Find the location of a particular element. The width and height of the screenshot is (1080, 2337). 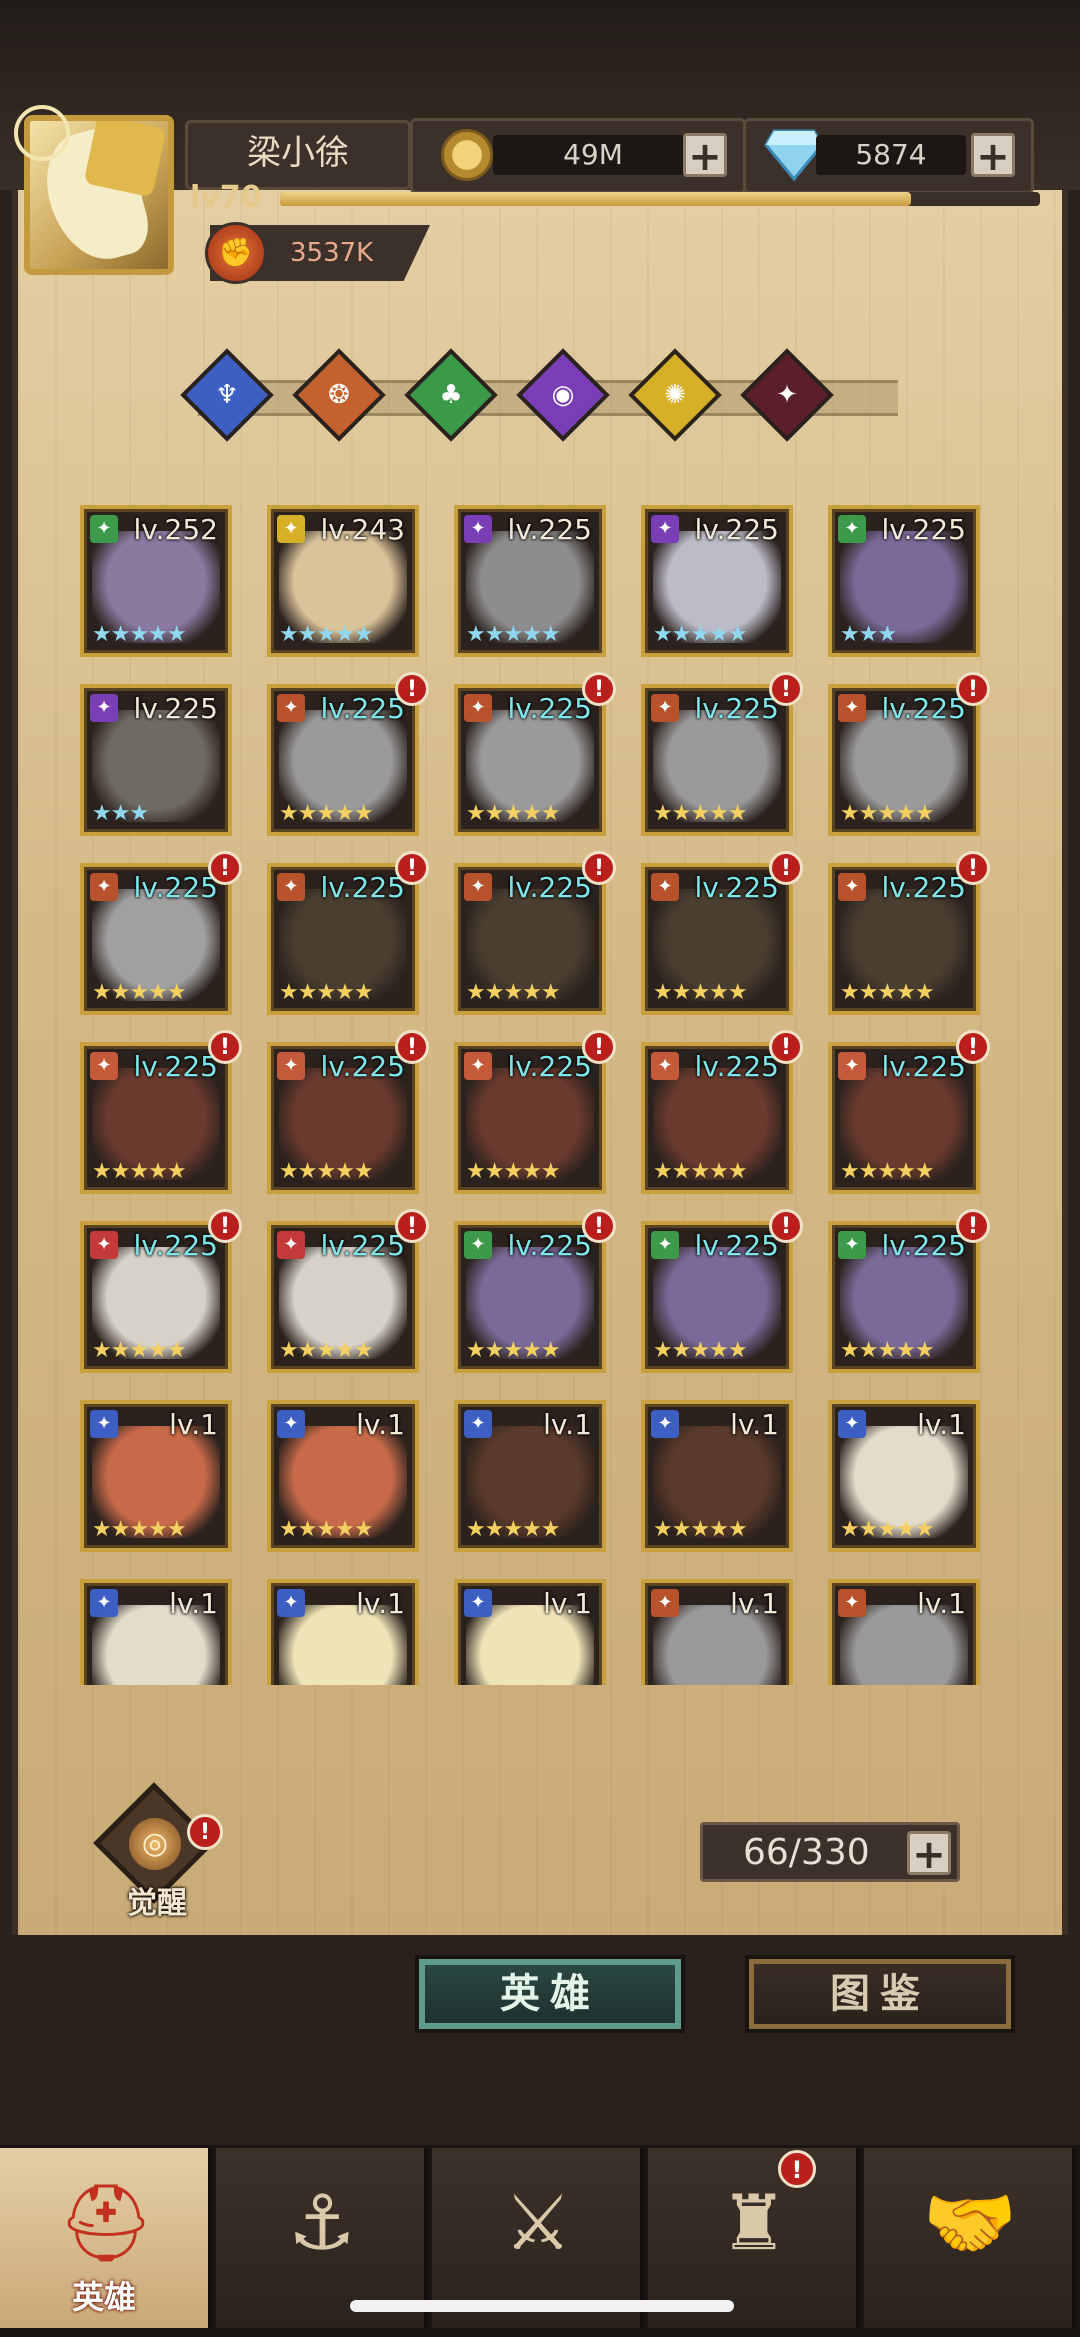

nav-guild: 🤝 is located at coordinates (970, 2238).